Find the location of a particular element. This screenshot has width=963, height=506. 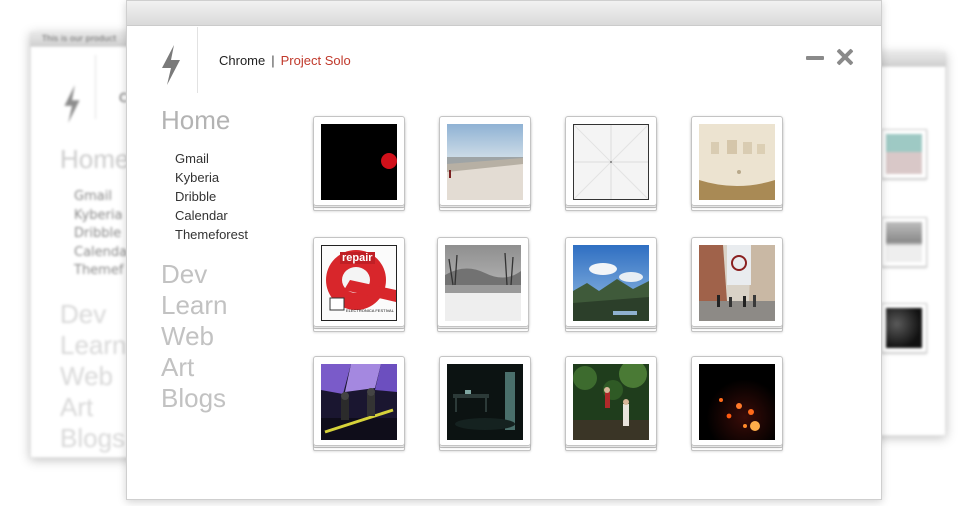

background-link: Calenda is located at coordinates (101, 252).